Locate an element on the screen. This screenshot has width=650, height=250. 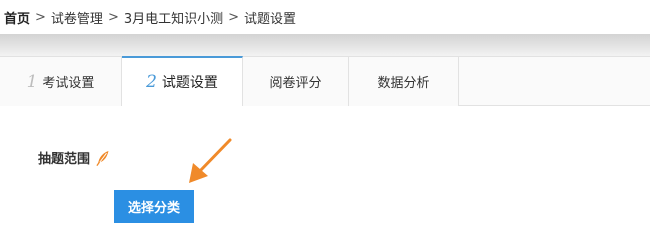
tab-step-number: 1 is located at coordinates (32, 81).